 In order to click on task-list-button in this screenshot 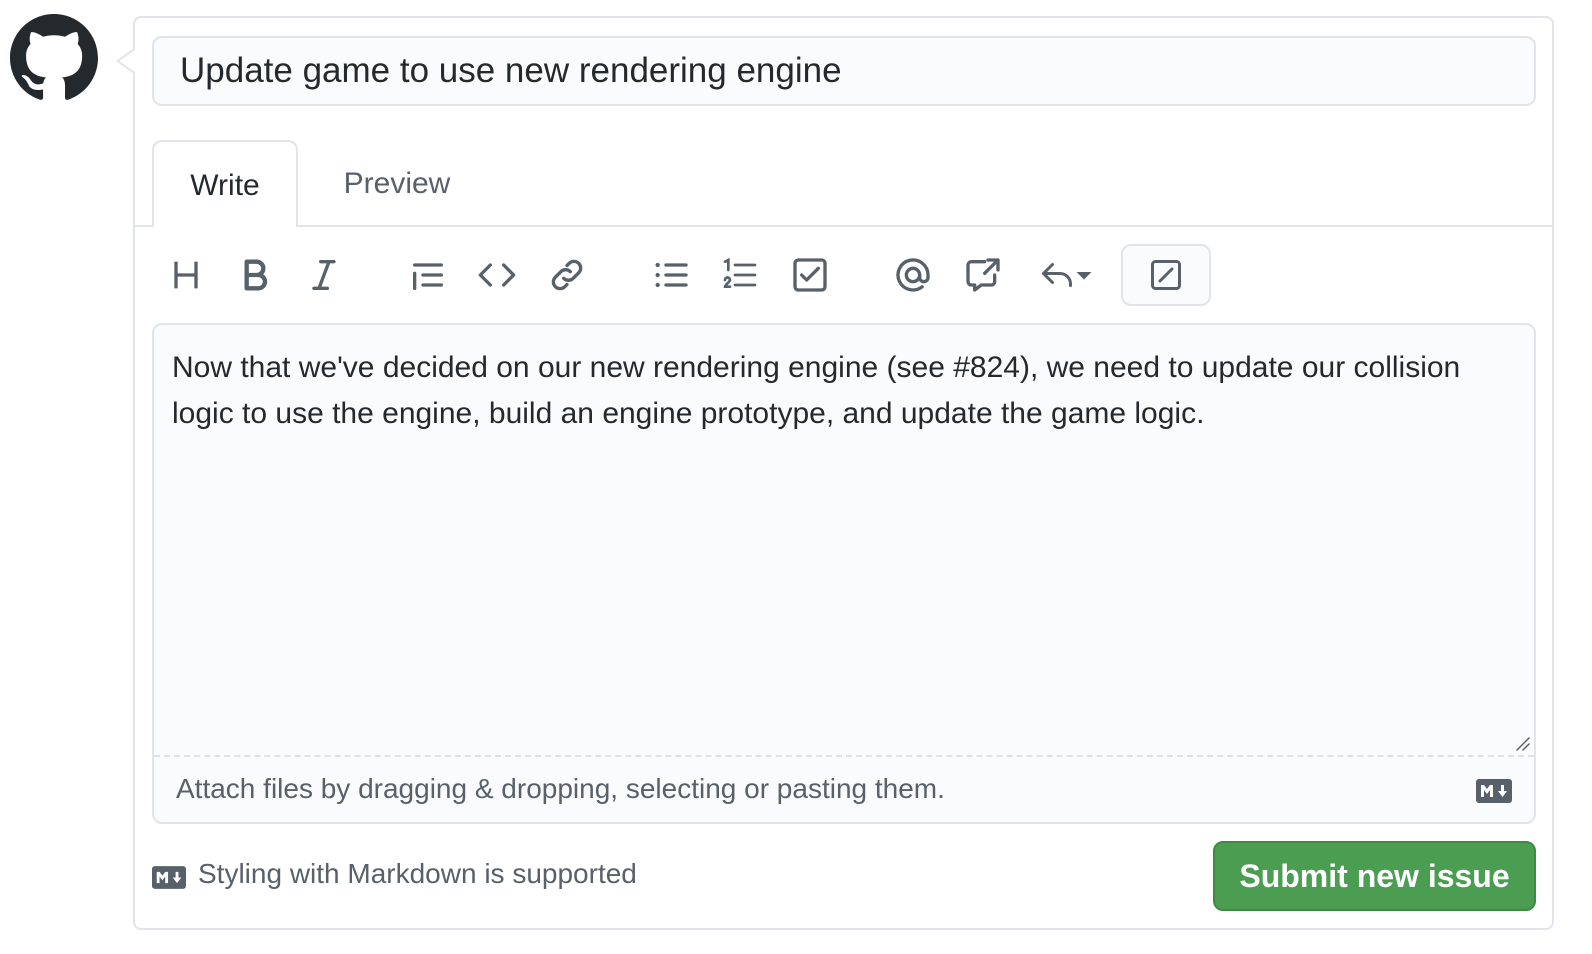, I will do `click(810, 275)`.